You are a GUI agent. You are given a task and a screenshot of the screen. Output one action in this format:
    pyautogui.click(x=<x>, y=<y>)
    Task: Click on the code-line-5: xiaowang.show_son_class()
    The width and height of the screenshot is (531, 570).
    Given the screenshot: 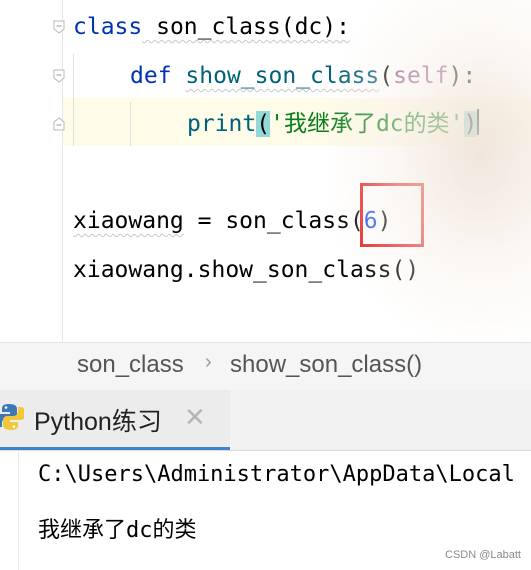 What is the action you would take?
    pyautogui.click(x=246, y=270)
    